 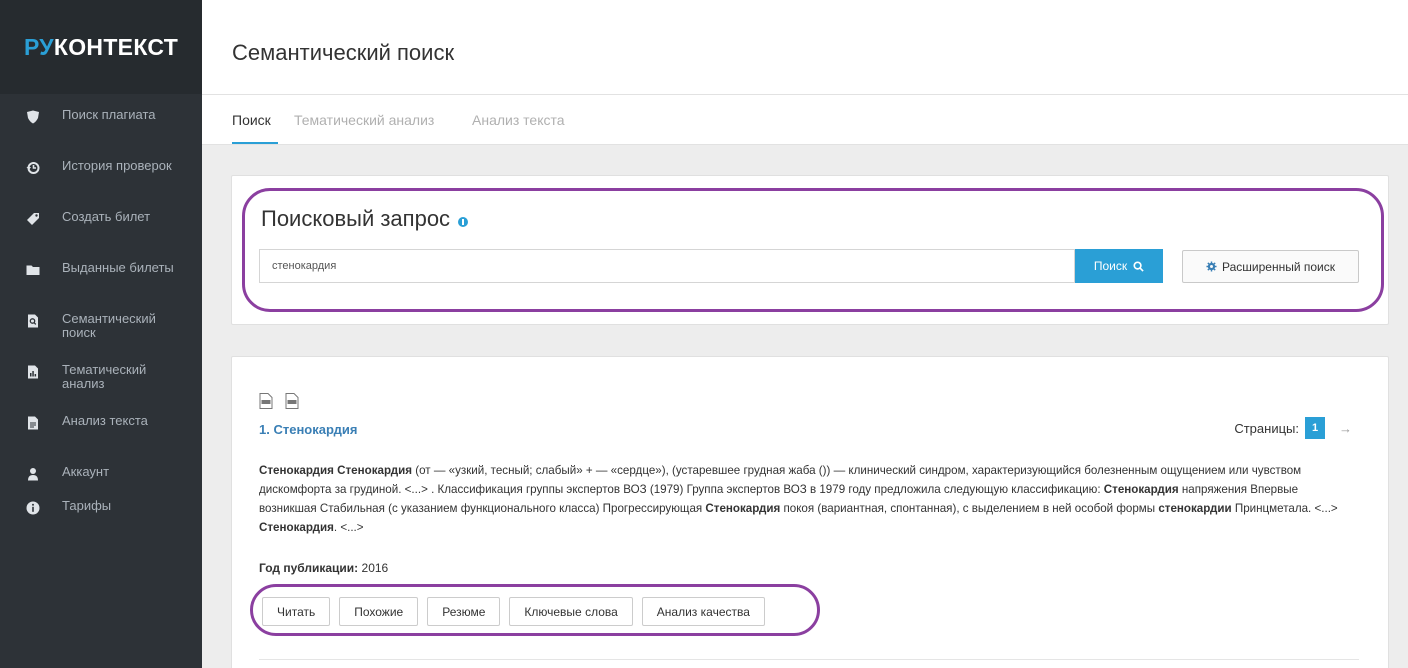 What do you see at coordinates (308, 429) in the screenshot?
I see `result-title-link: 1. Стенокардия` at bounding box center [308, 429].